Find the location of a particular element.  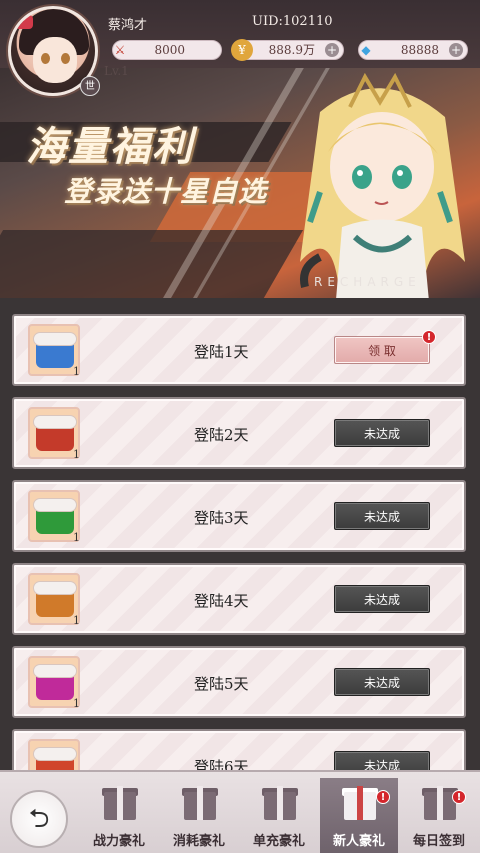

tab-daily-checkin: 每日签到 ! is located at coordinates (439, 815).